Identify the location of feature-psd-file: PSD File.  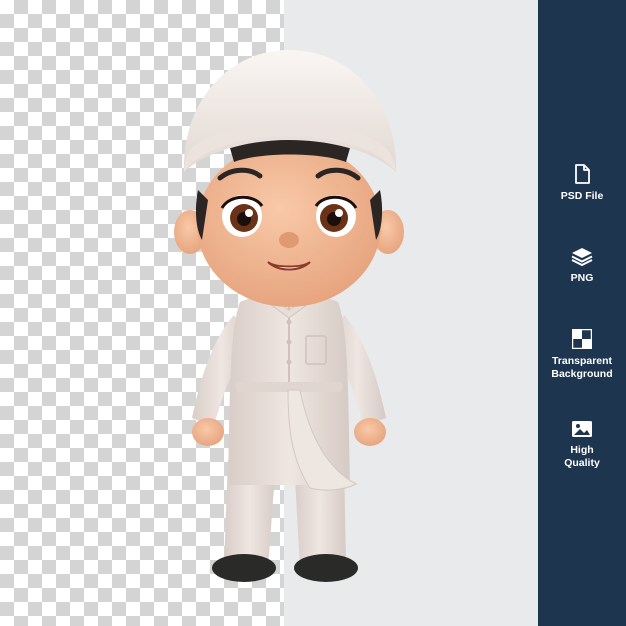
(582, 183).